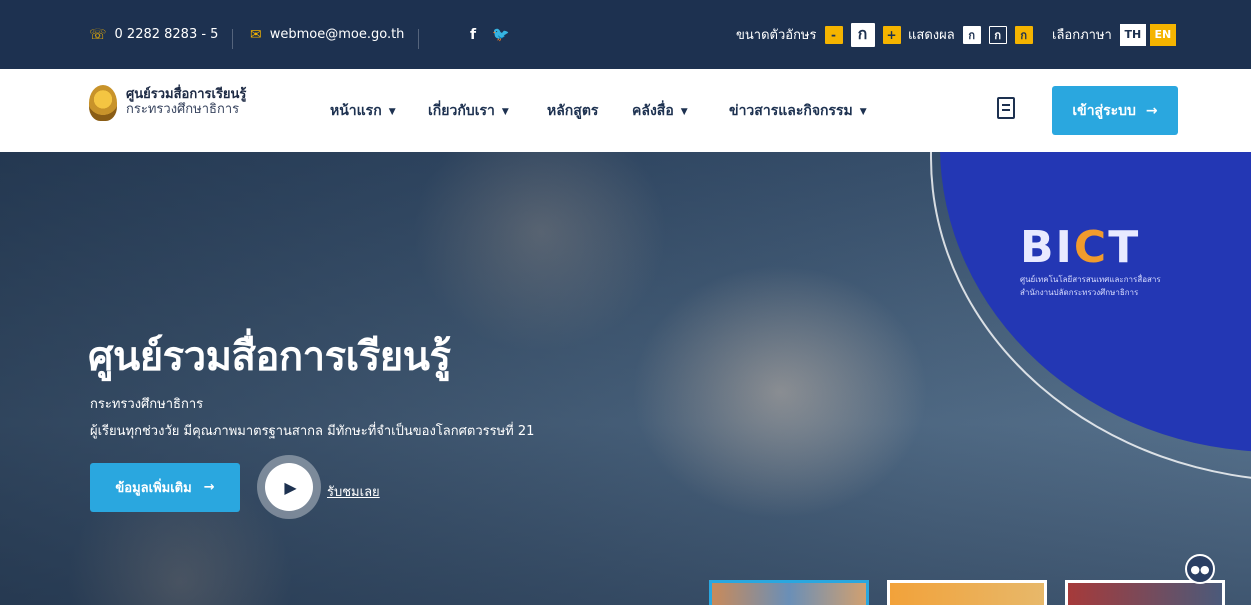  Describe the element at coordinates (500, 35) in the screenshot. I see `twitter-icon: 🐦` at that location.